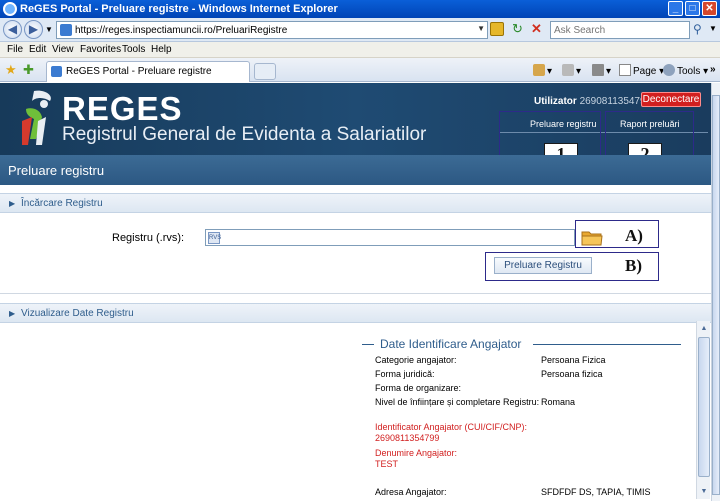  Describe the element at coordinates (497, 29) in the screenshot. I see `lock-icon` at that location.